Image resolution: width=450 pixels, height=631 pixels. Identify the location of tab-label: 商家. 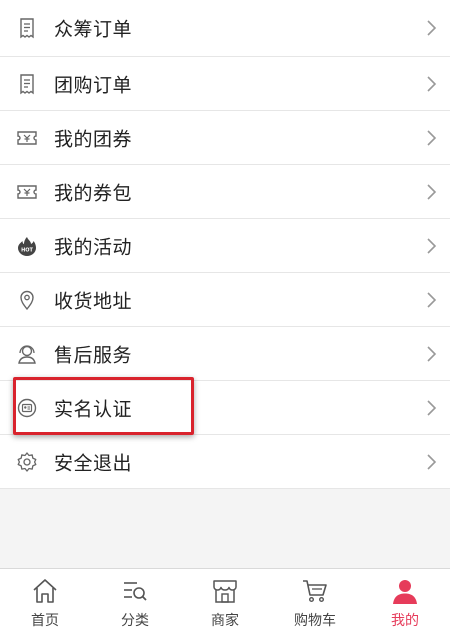
(225, 621).